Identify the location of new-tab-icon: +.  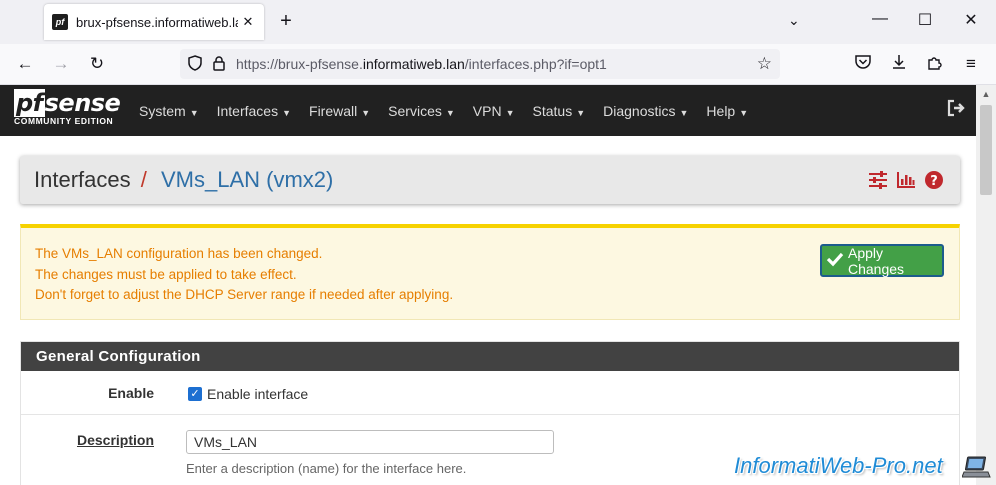
(286, 22).